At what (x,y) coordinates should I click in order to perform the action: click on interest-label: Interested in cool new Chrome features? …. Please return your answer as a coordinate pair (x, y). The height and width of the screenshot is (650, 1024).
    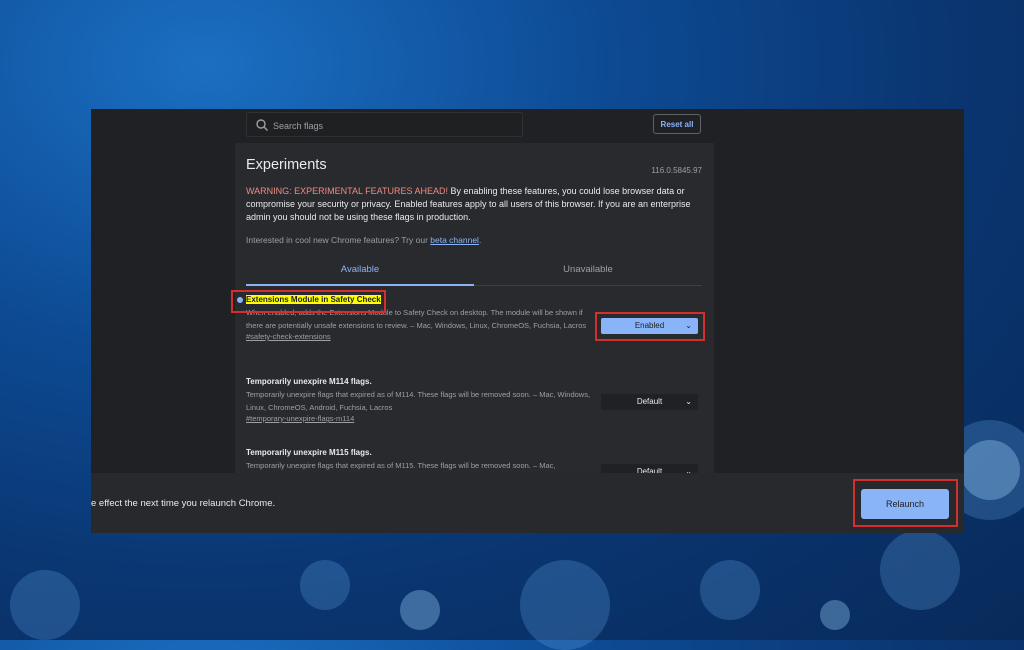
    Looking at the image, I should click on (338, 240).